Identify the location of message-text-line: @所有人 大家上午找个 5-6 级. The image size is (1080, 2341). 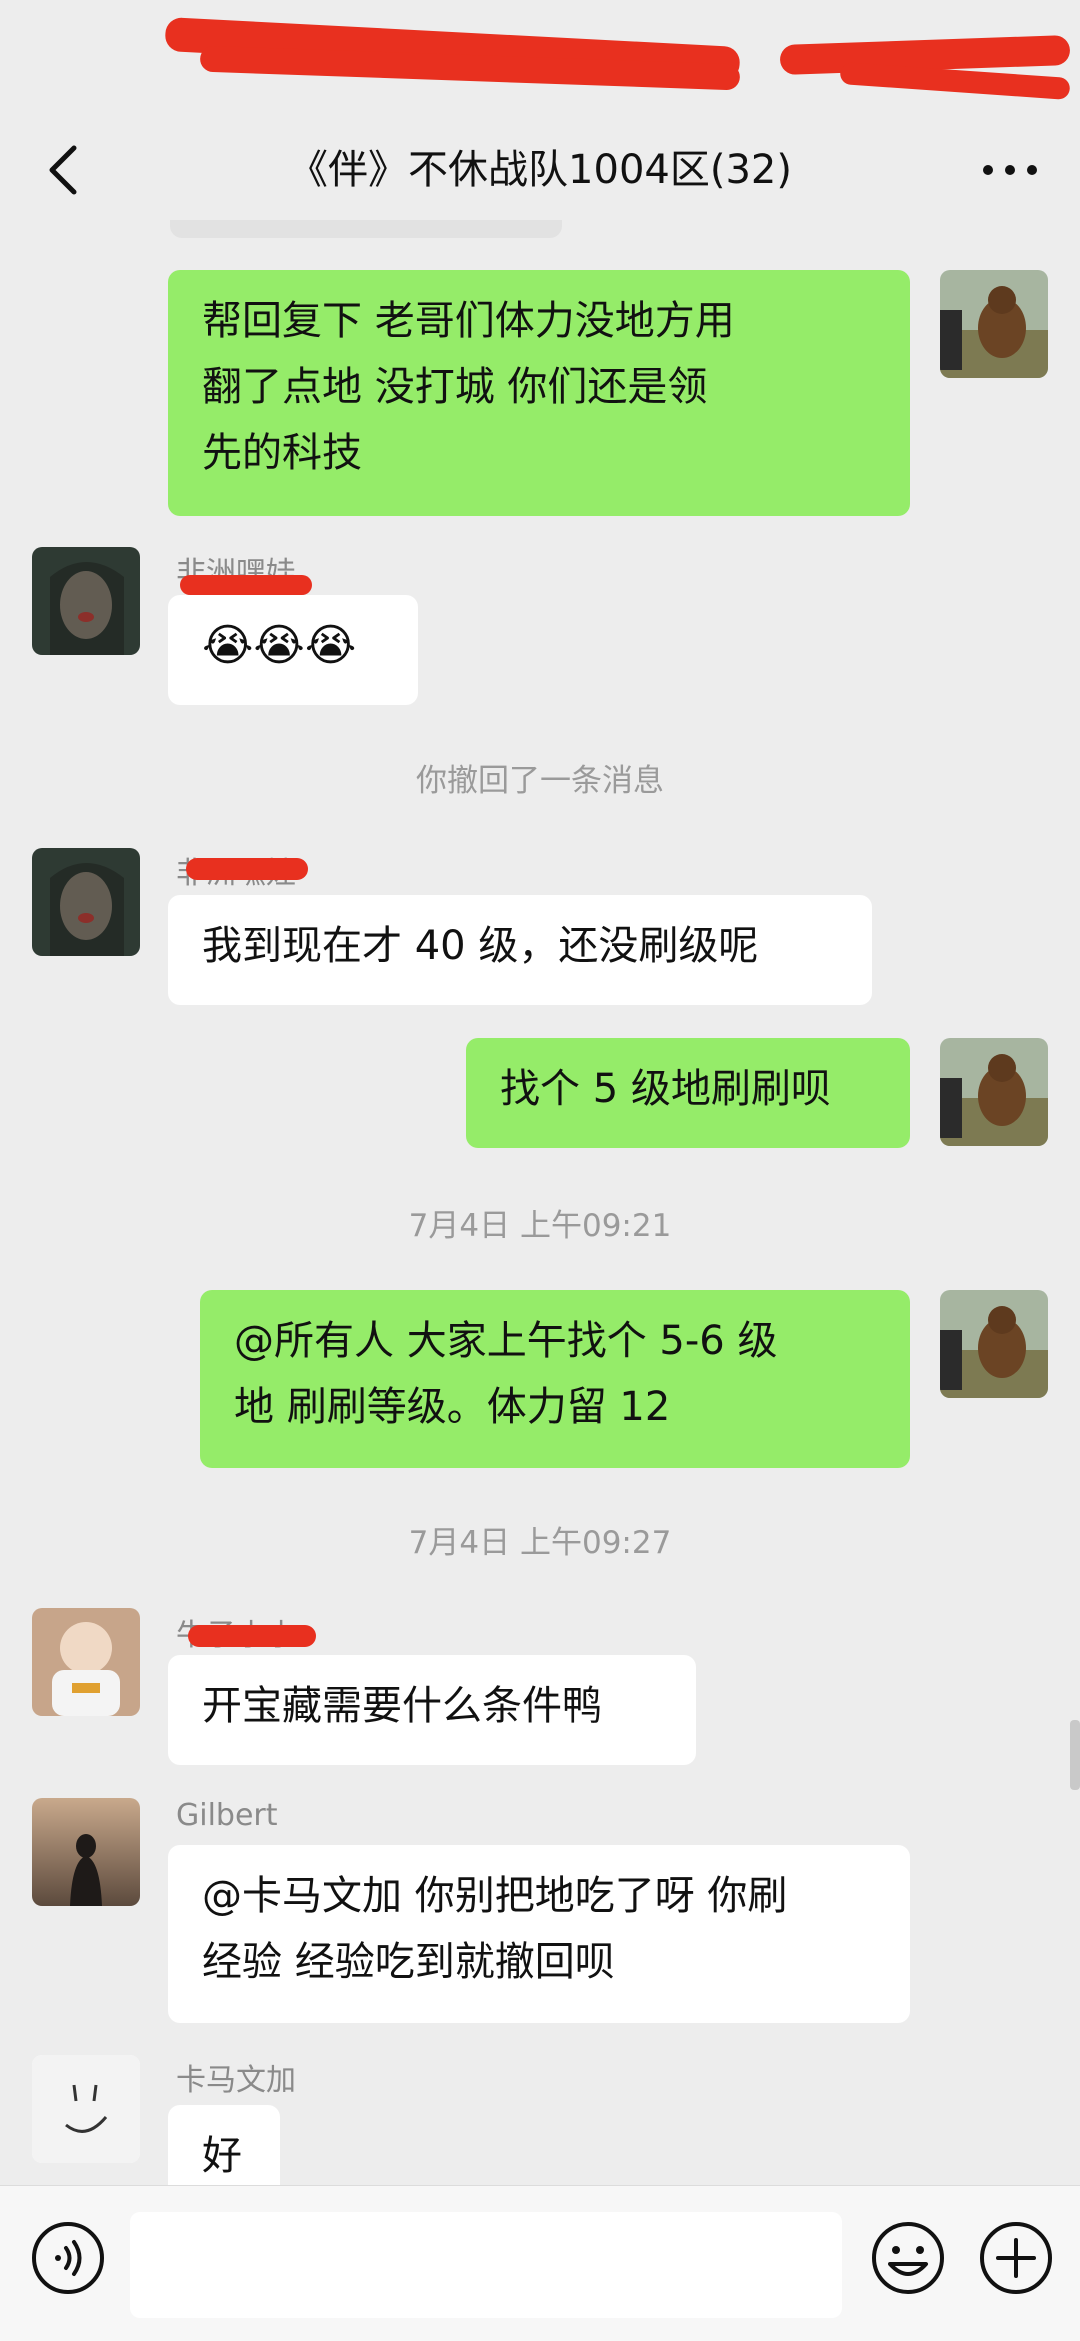
(506, 1341).